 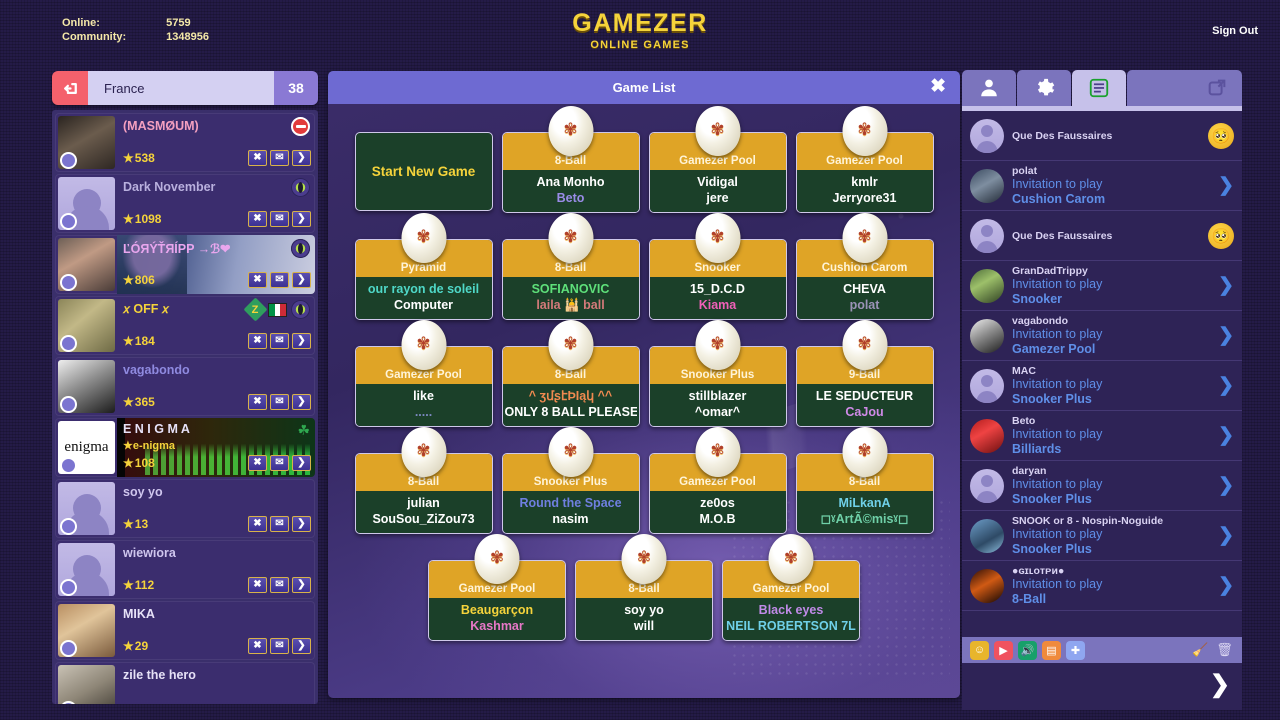 What do you see at coordinates (185, 386) in the screenshot?
I see `player-row: vagabondo ★365 ✖ ✉ ❯` at bounding box center [185, 386].